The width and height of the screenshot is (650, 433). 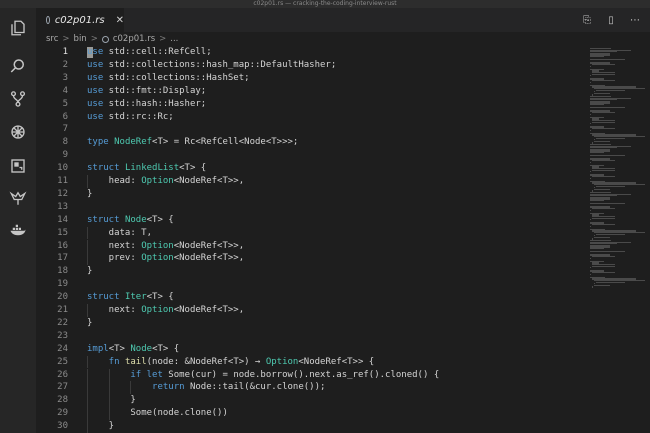 What do you see at coordinates (311, 91) in the screenshot?
I see `code-line: 4 use std::fmt::Display;` at bounding box center [311, 91].